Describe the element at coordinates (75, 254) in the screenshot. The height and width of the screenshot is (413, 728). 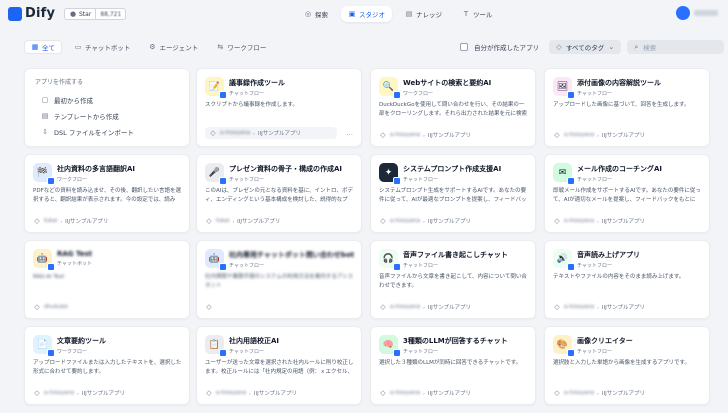
I see `app-name: RAG Test` at that location.